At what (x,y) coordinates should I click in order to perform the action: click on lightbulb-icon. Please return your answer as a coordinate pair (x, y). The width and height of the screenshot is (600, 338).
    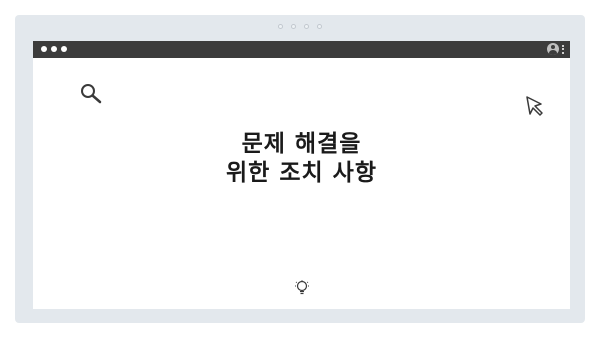
    Looking at the image, I should click on (302, 287).